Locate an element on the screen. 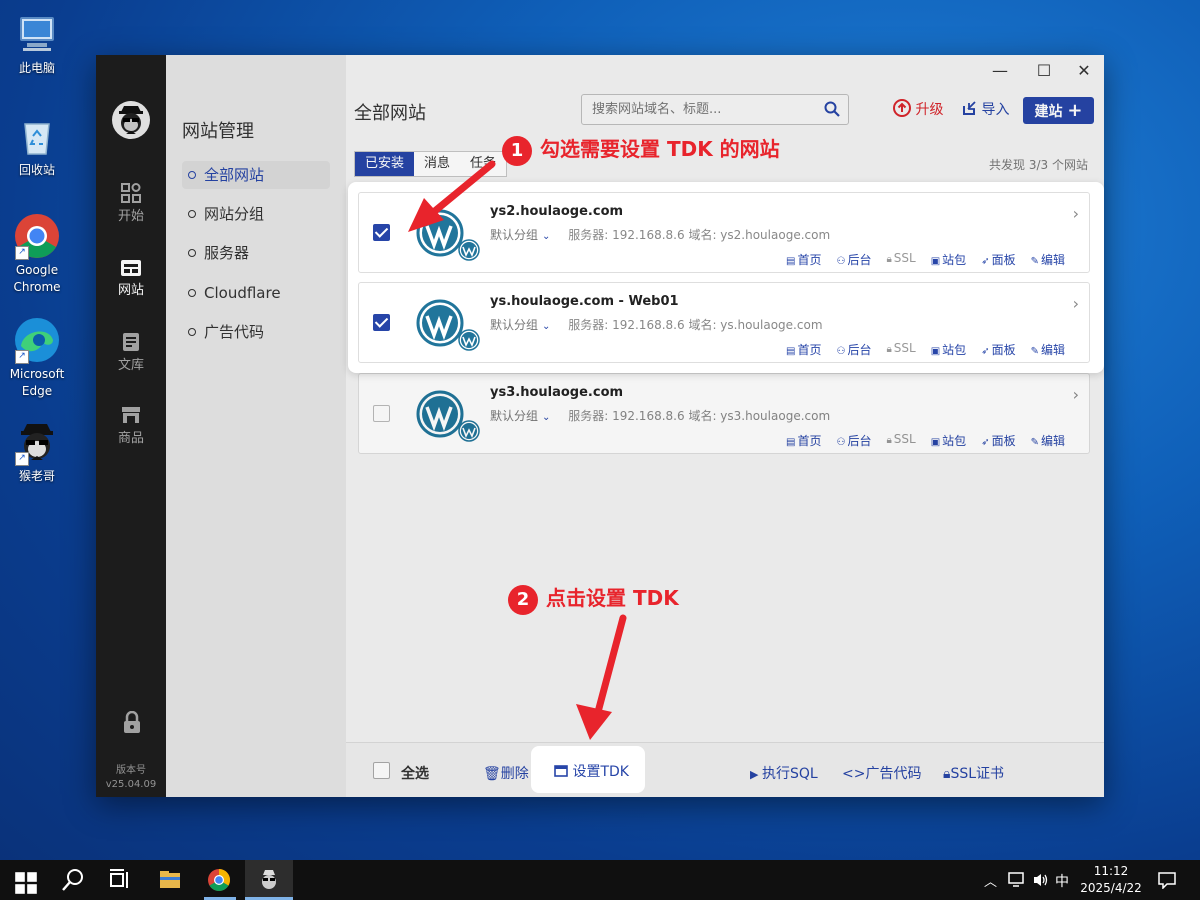 The height and width of the screenshot is (900, 1200). subnav-item-cloudflare: Cloudflare is located at coordinates (256, 293).